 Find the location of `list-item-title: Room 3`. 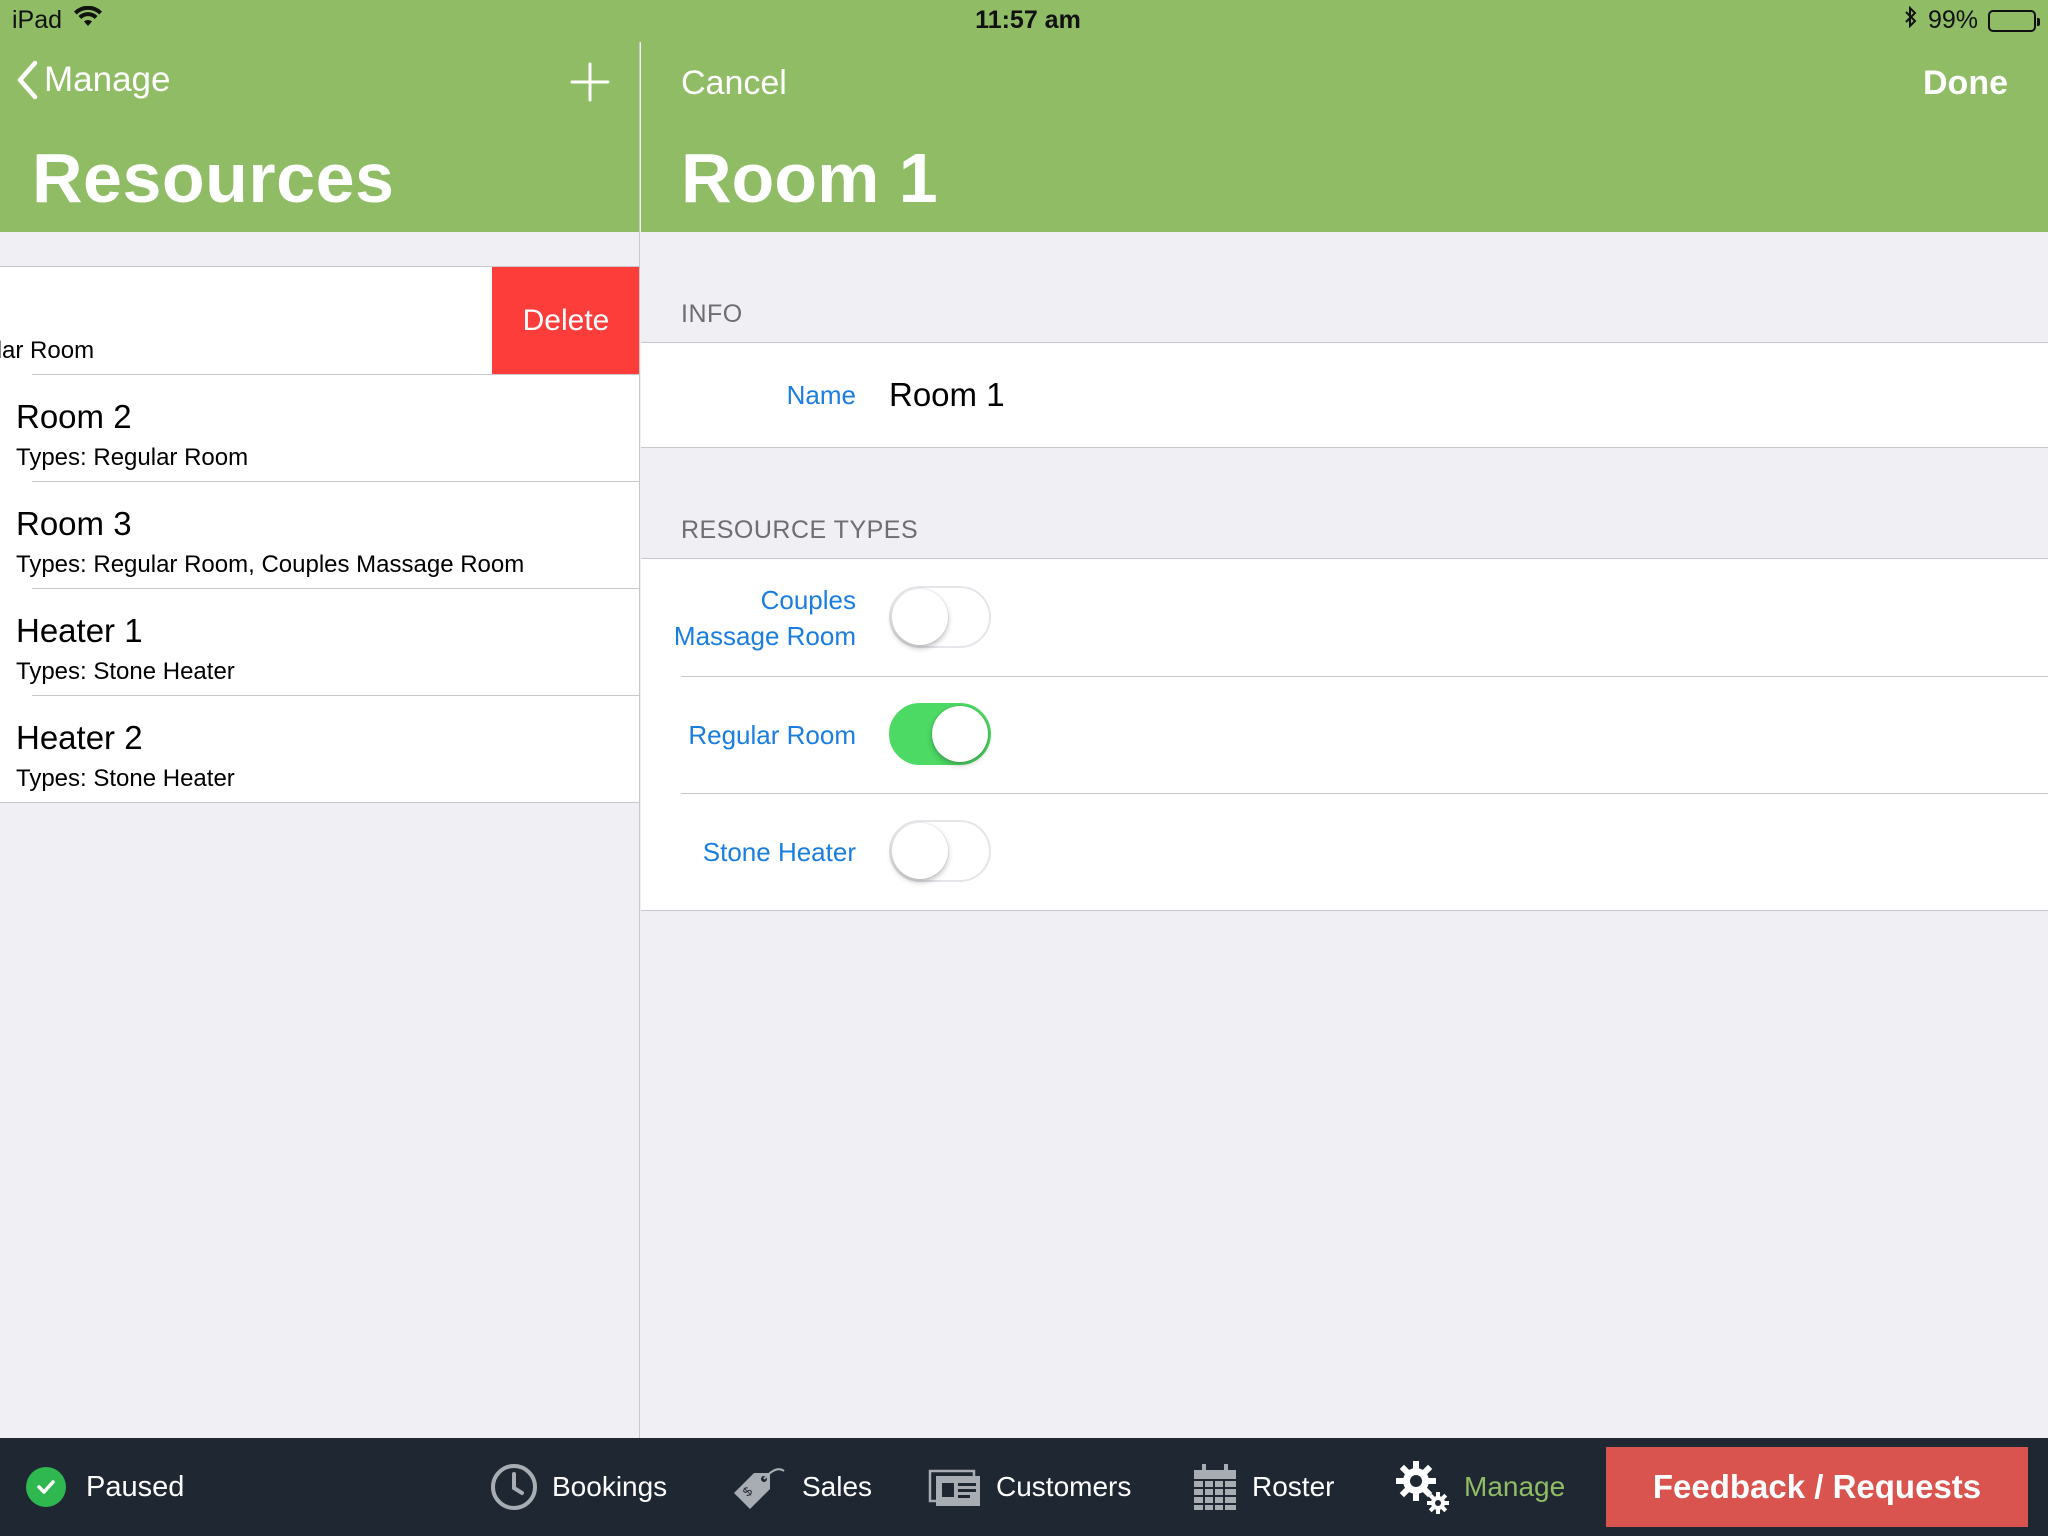

list-item-title: Room 3 is located at coordinates (74, 523).